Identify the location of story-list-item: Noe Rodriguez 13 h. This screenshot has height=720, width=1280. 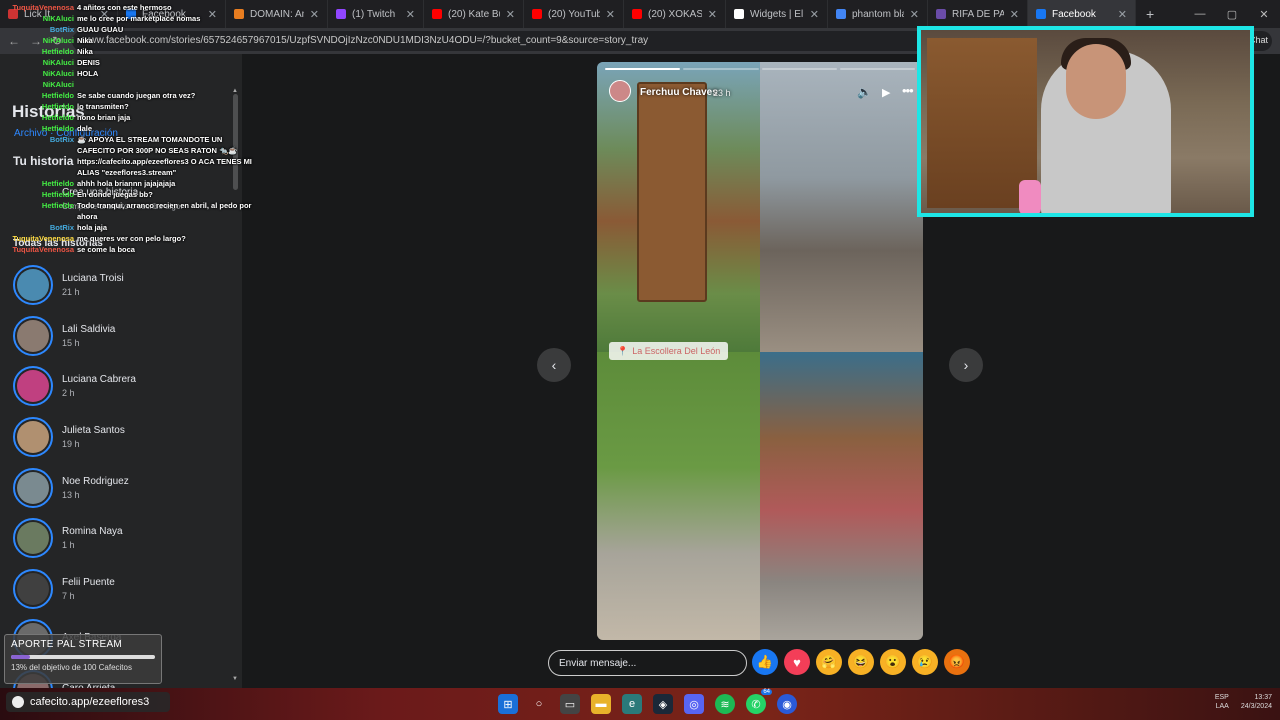
(121, 487).